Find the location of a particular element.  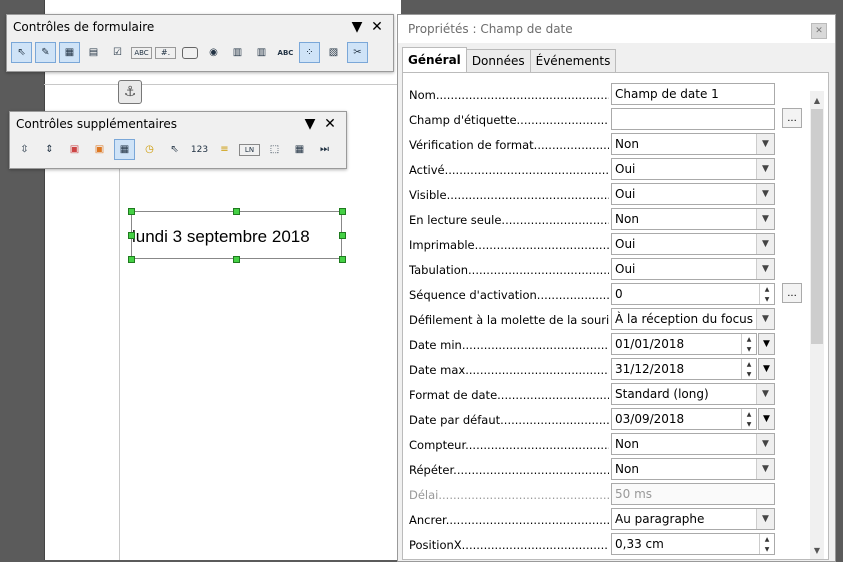

tab-general: Général is located at coordinates (434, 59).